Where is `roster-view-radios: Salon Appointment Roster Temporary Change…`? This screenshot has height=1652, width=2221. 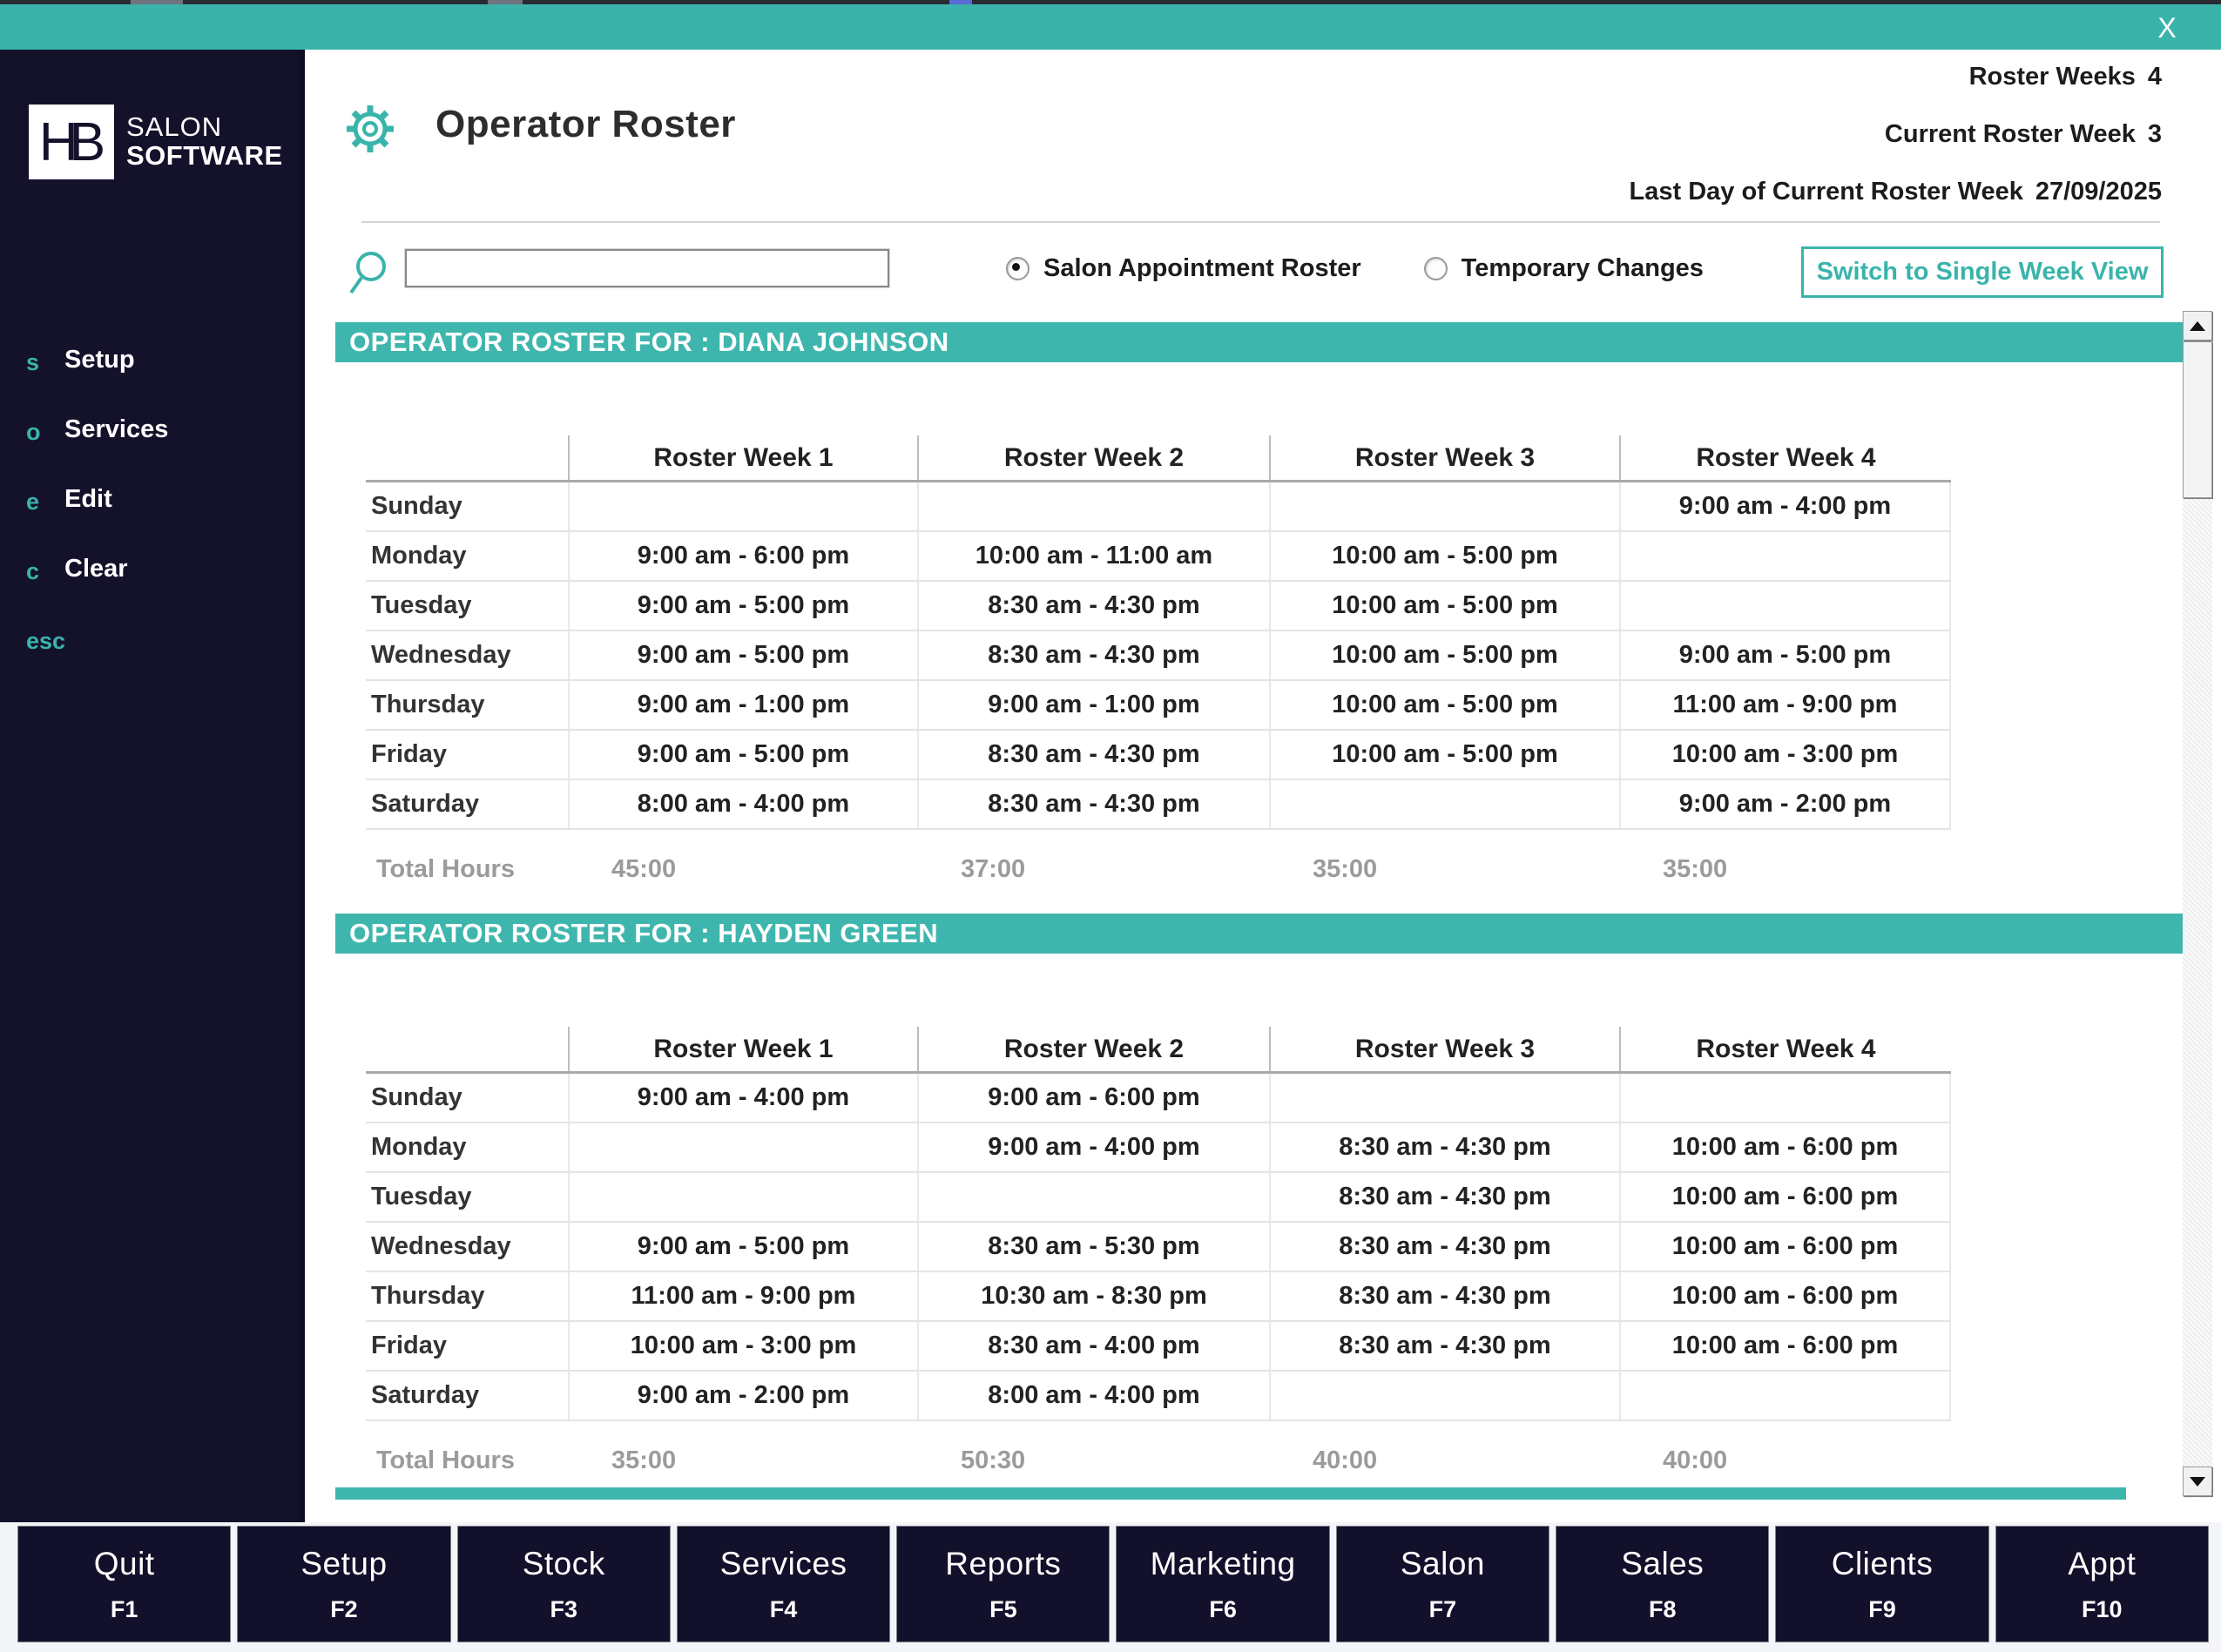
roster-view-radios: Salon Appointment Roster Temporary Change… is located at coordinates (1355, 268).